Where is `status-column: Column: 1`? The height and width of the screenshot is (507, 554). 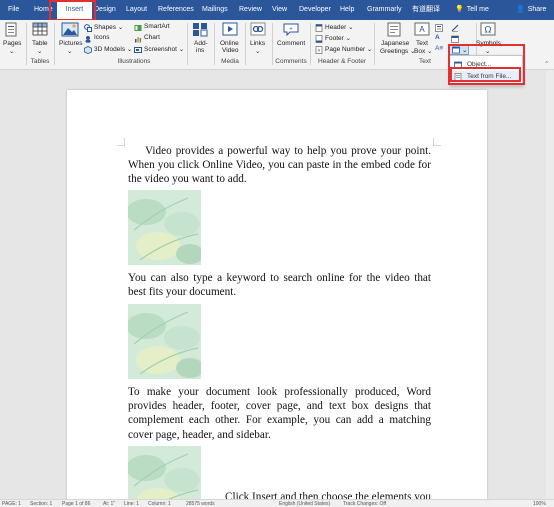
status-column: Column: 1 is located at coordinates (159, 504).